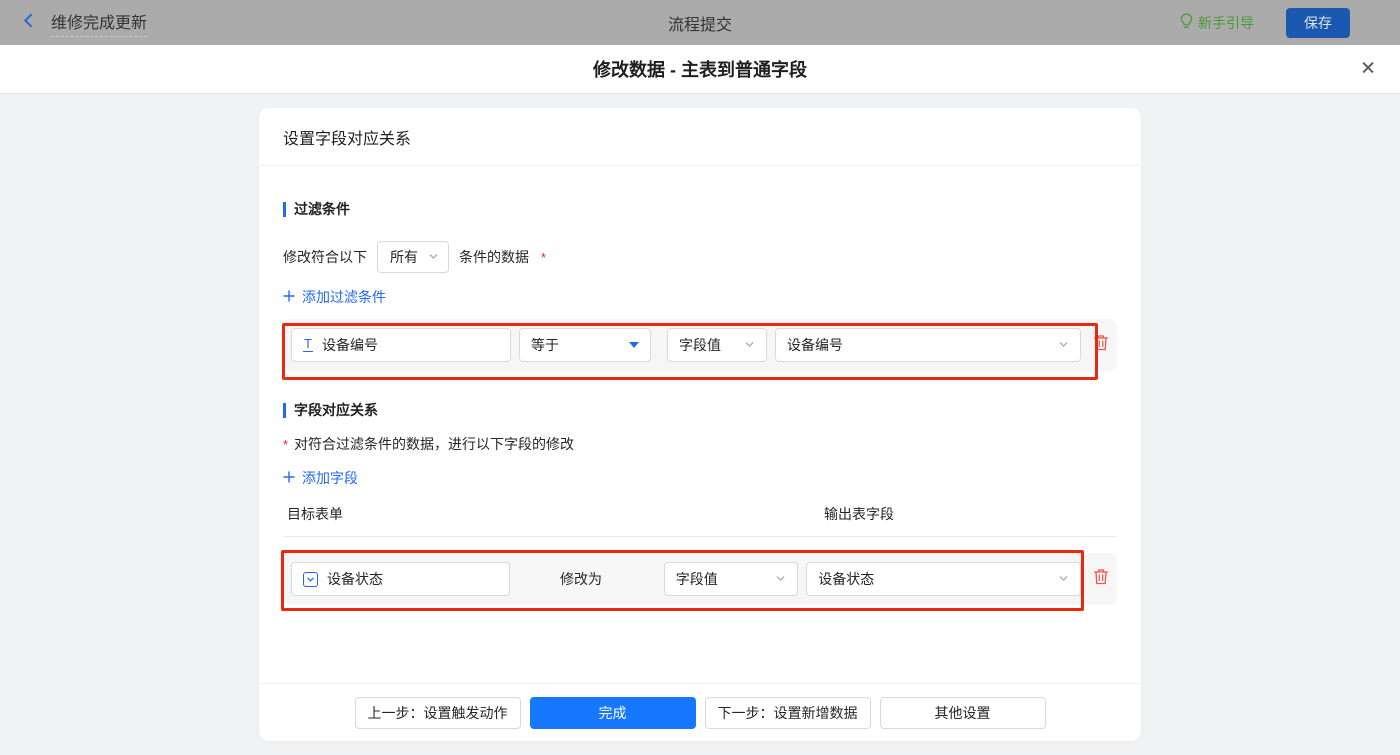 This screenshot has width=1400, height=755. I want to click on filter-condition-row: T 设备编号 等于 字段值 设备编号, so click(699, 349).